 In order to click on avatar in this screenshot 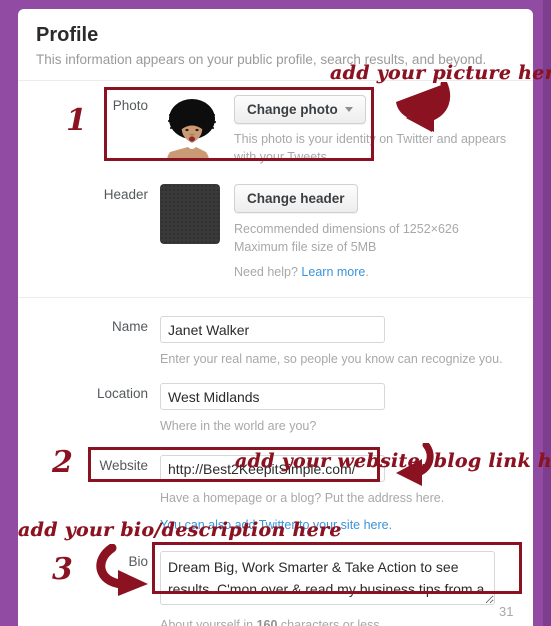, I will do `click(193, 128)`.